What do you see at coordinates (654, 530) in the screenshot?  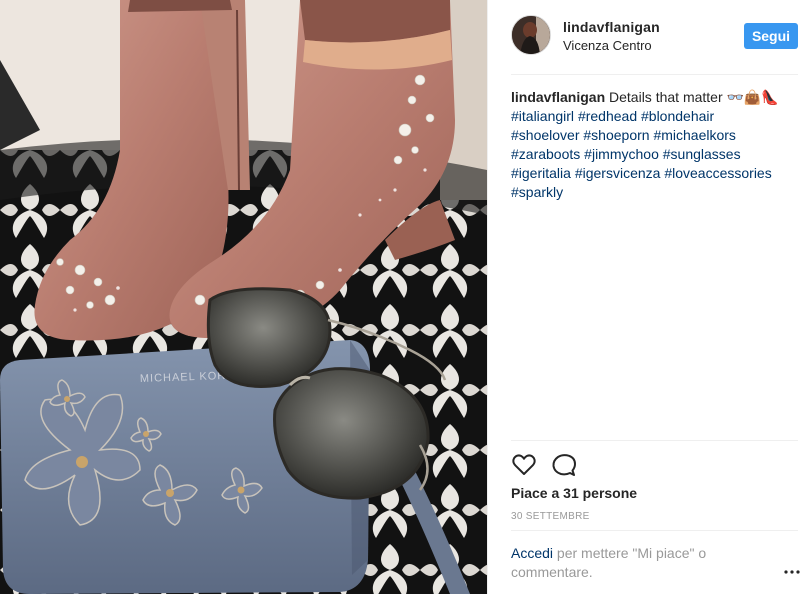 I see `comment-divider` at bounding box center [654, 530].